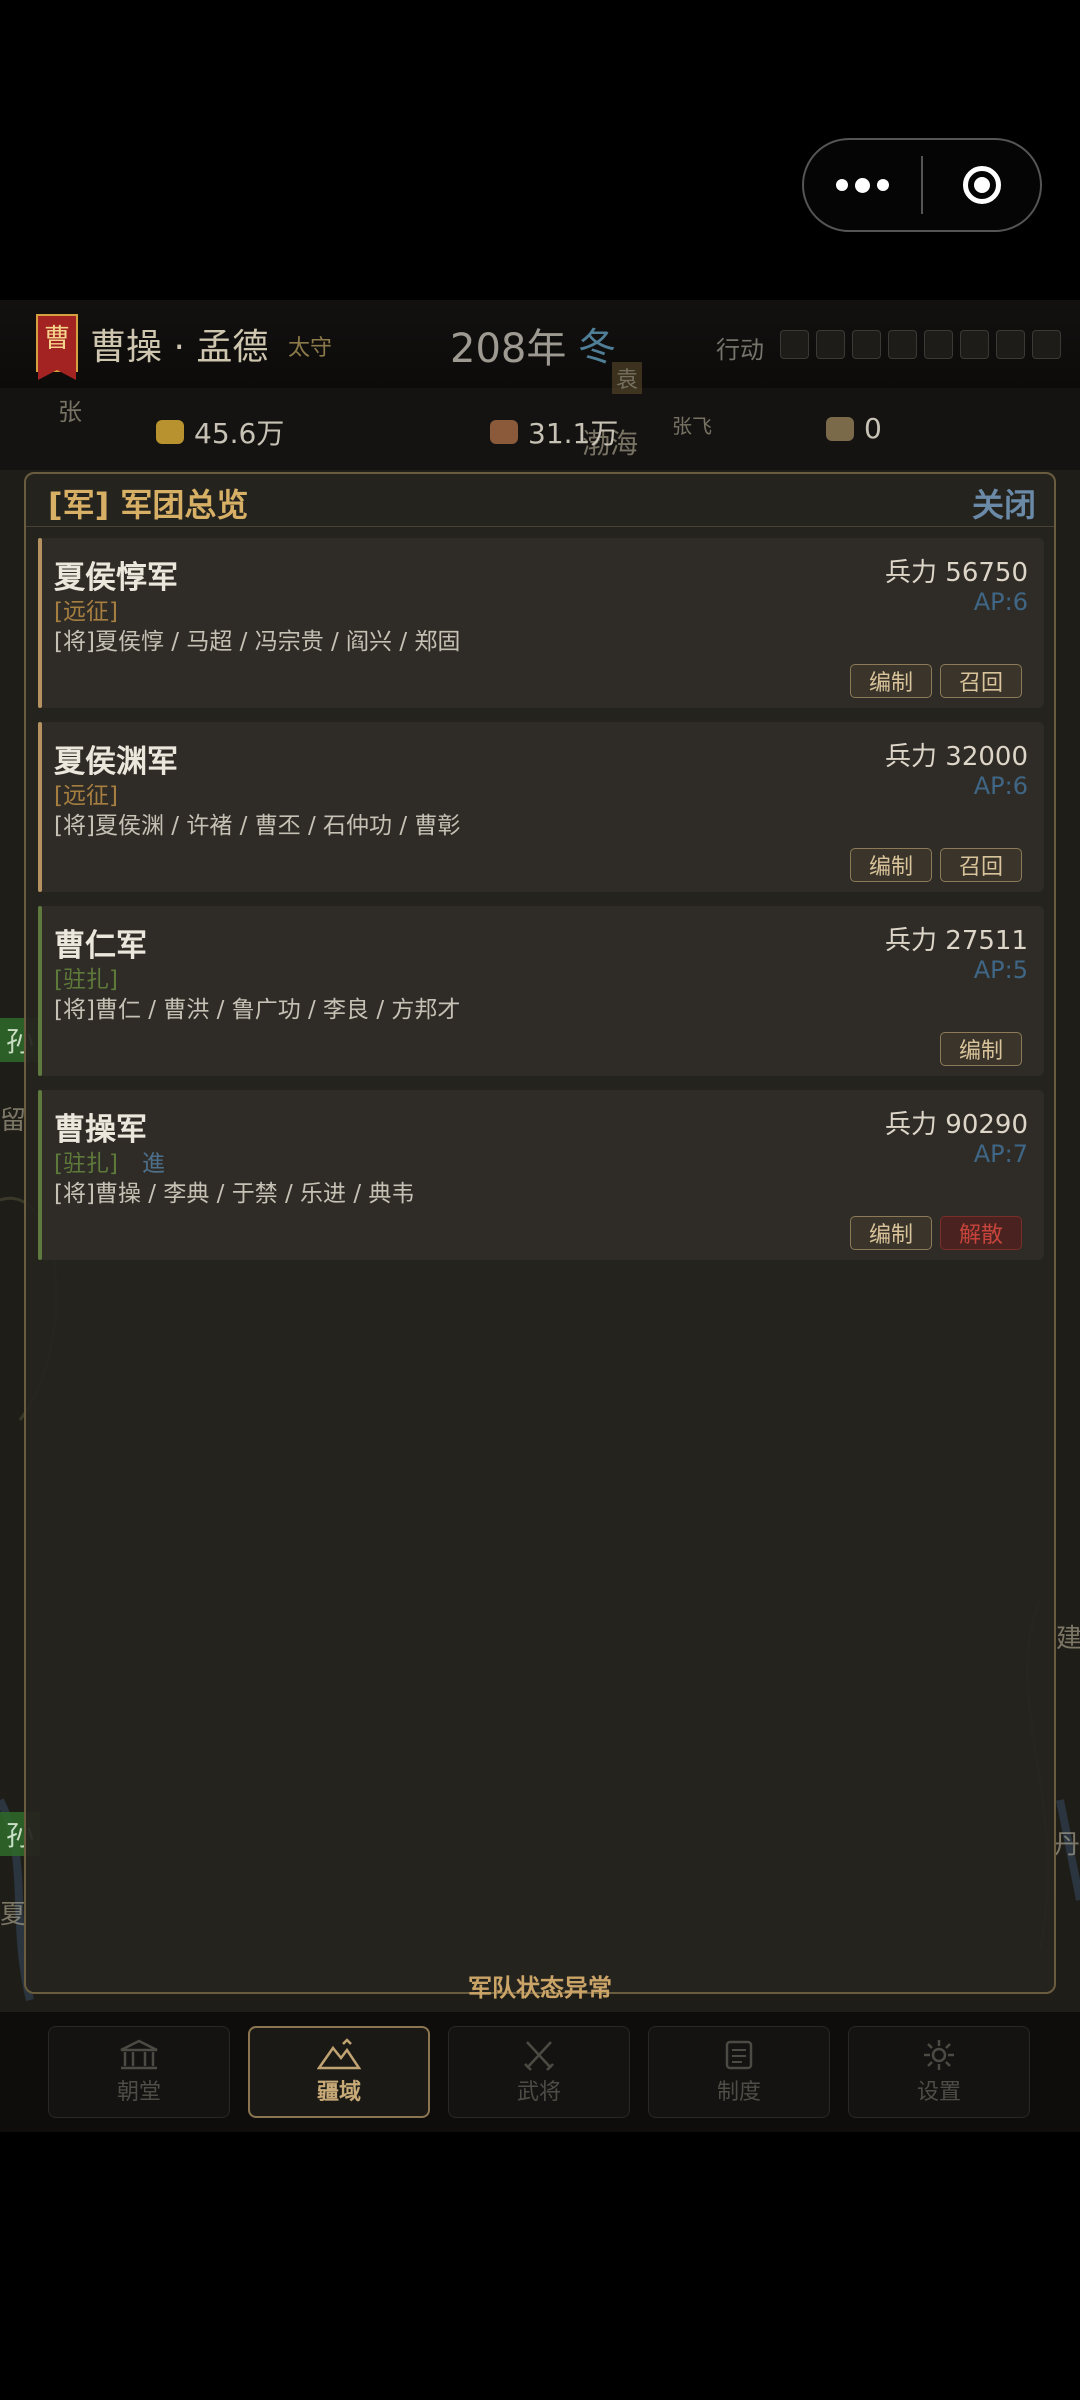 The width and height of the screenshot is (1080, 2400). I want to click on army-ap: AP:7, so click(1000, 1154).